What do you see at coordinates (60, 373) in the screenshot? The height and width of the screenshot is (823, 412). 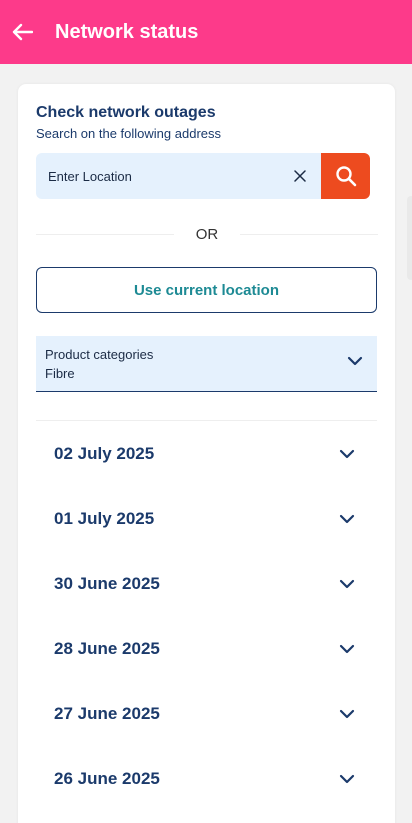 I see `select-value: Fibre` at bounding box center [60, 373].